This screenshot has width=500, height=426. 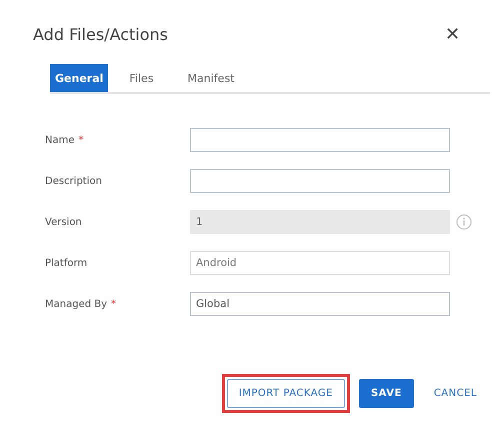 I want to click on import-button: IMPORT PACKAGE, so click(x=285, y=393).